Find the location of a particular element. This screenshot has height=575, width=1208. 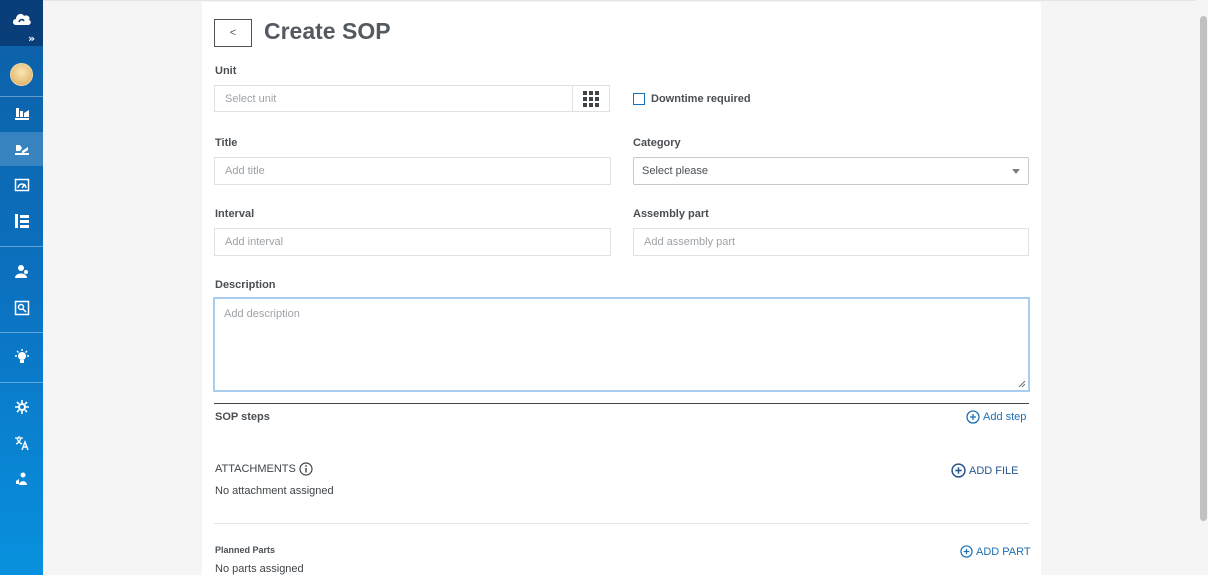

title-label: Title is located at coordinates (226, 143).